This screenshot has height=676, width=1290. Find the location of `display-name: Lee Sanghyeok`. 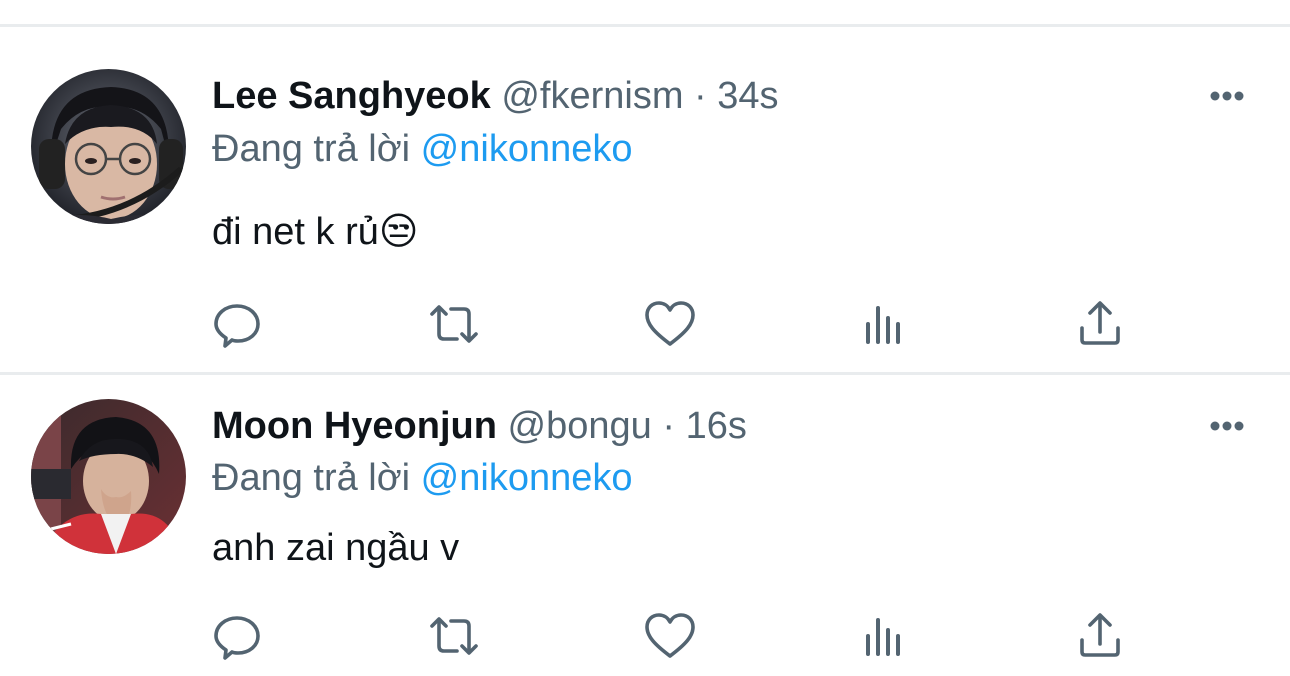

display-name: Lee Sanghyeok is located at coordinates (351, 96).